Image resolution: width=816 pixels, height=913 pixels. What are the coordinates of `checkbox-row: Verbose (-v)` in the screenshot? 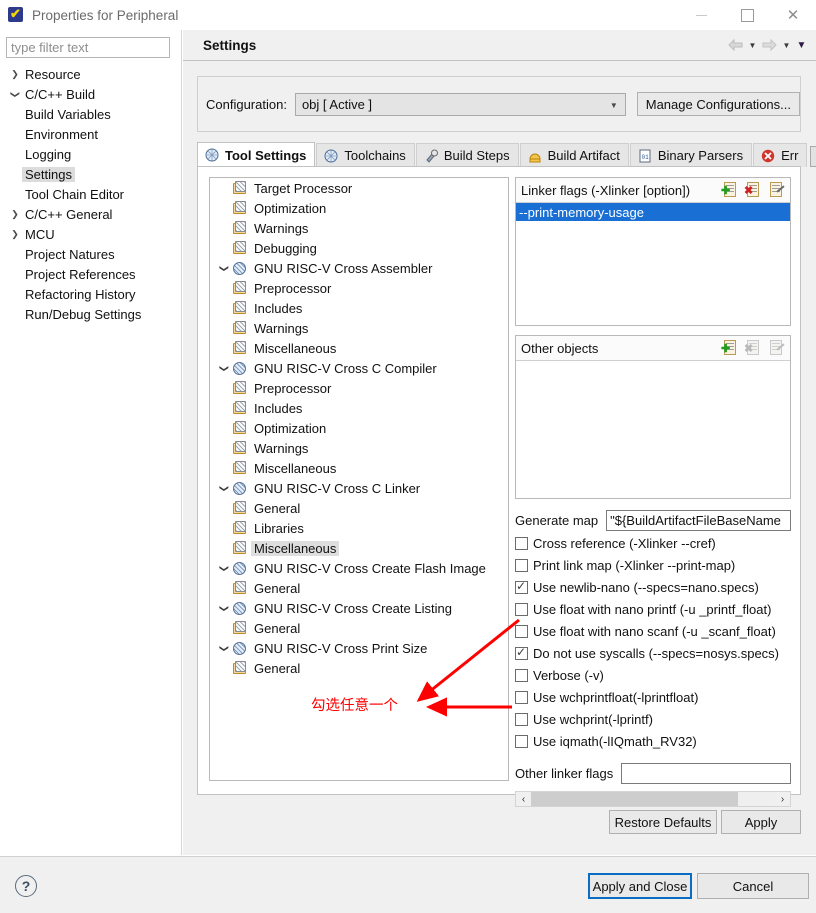 It's located at (653, 675).